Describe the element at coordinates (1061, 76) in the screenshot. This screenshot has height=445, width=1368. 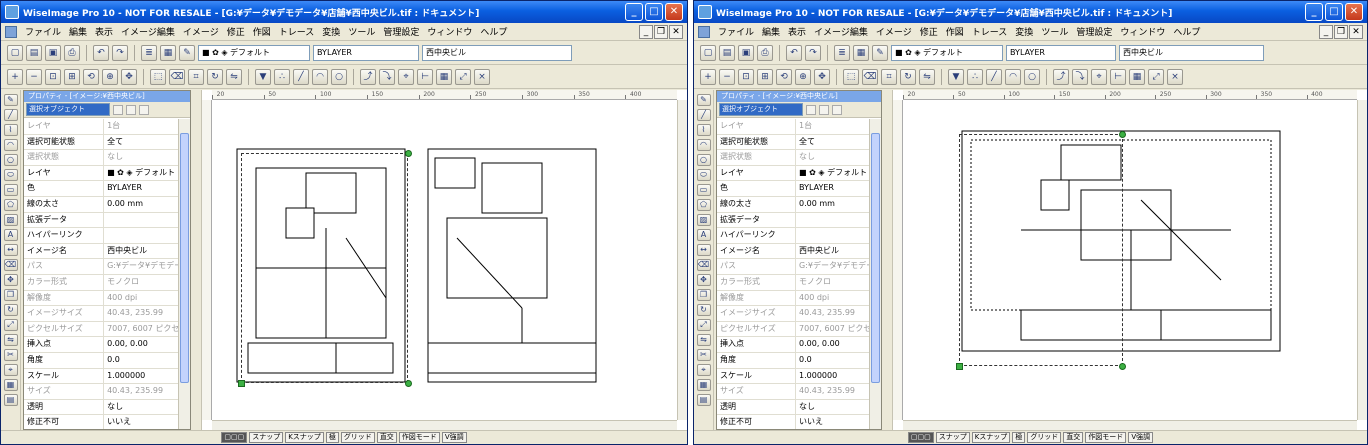
I see `trace-icon: ⤴` at that location.